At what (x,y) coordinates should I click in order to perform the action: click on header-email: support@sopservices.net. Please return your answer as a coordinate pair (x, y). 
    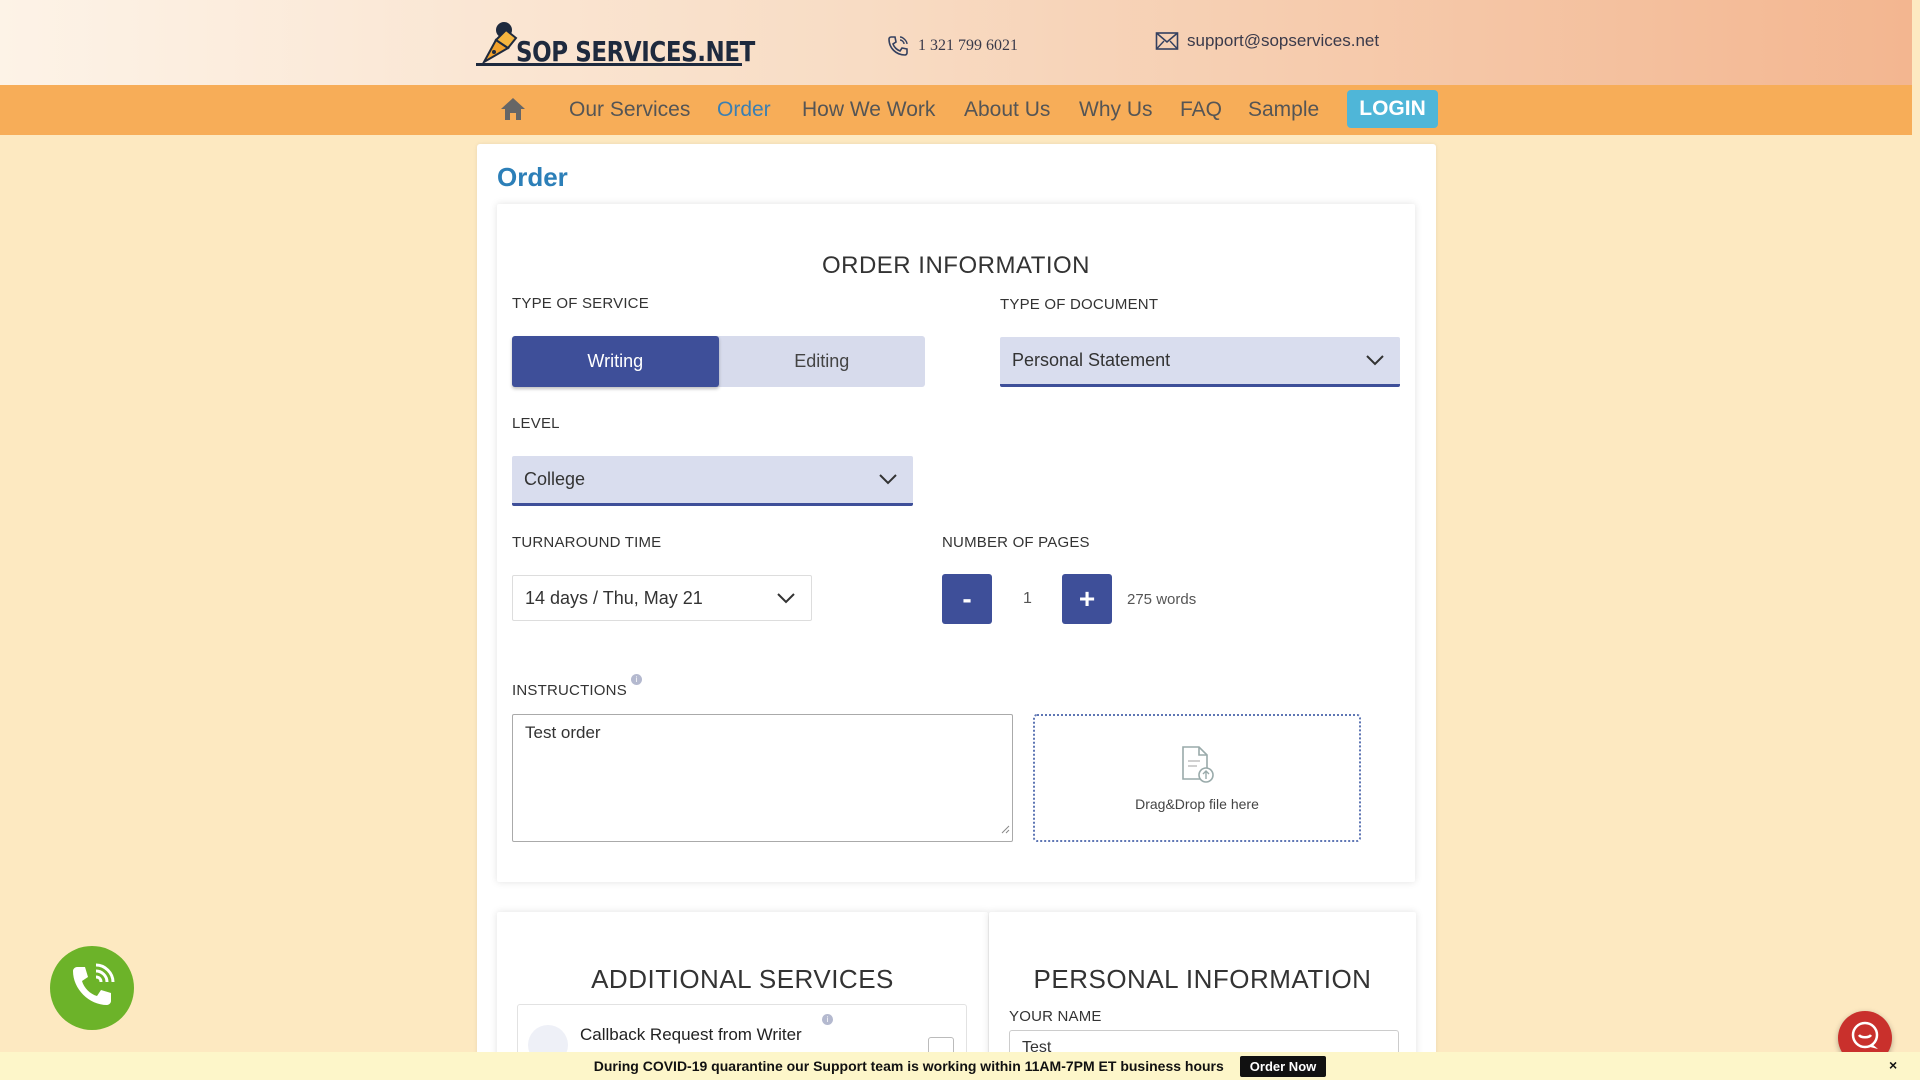
    Looking at the image, I should click on (1267, 41).